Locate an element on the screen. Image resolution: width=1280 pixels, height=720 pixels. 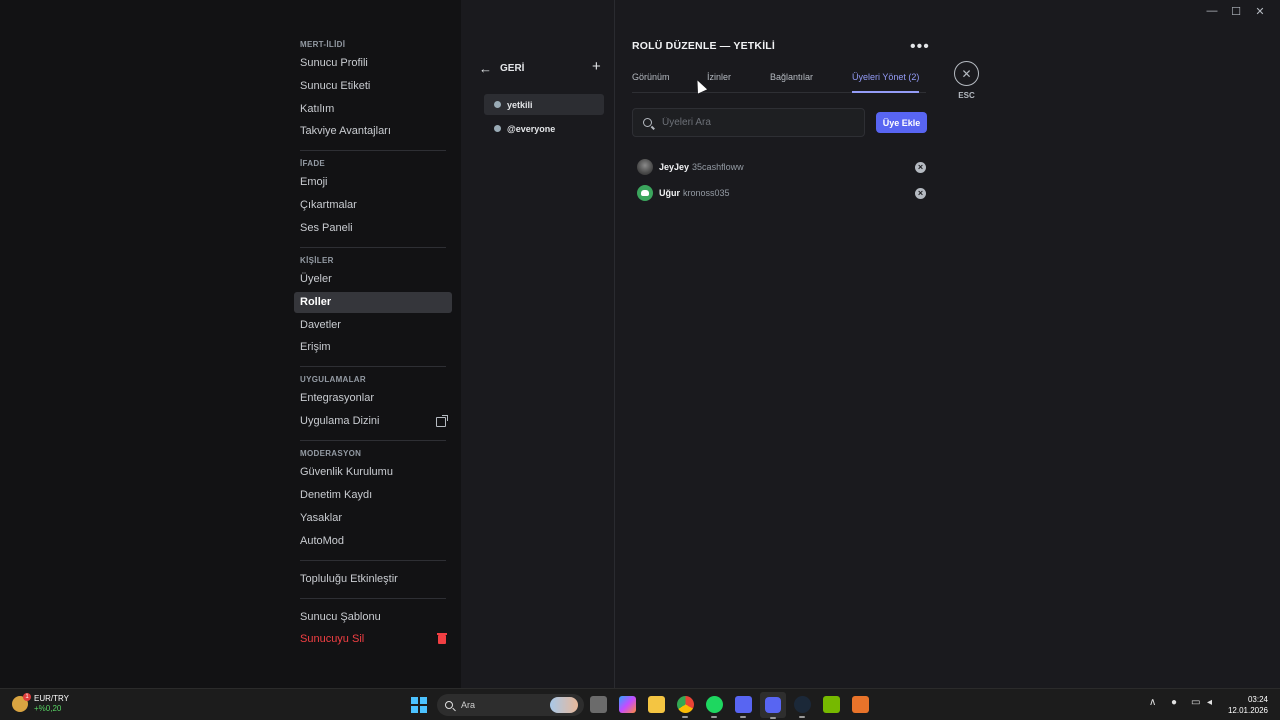
network-icon: ▭ is located at coordinates (1195, 702).